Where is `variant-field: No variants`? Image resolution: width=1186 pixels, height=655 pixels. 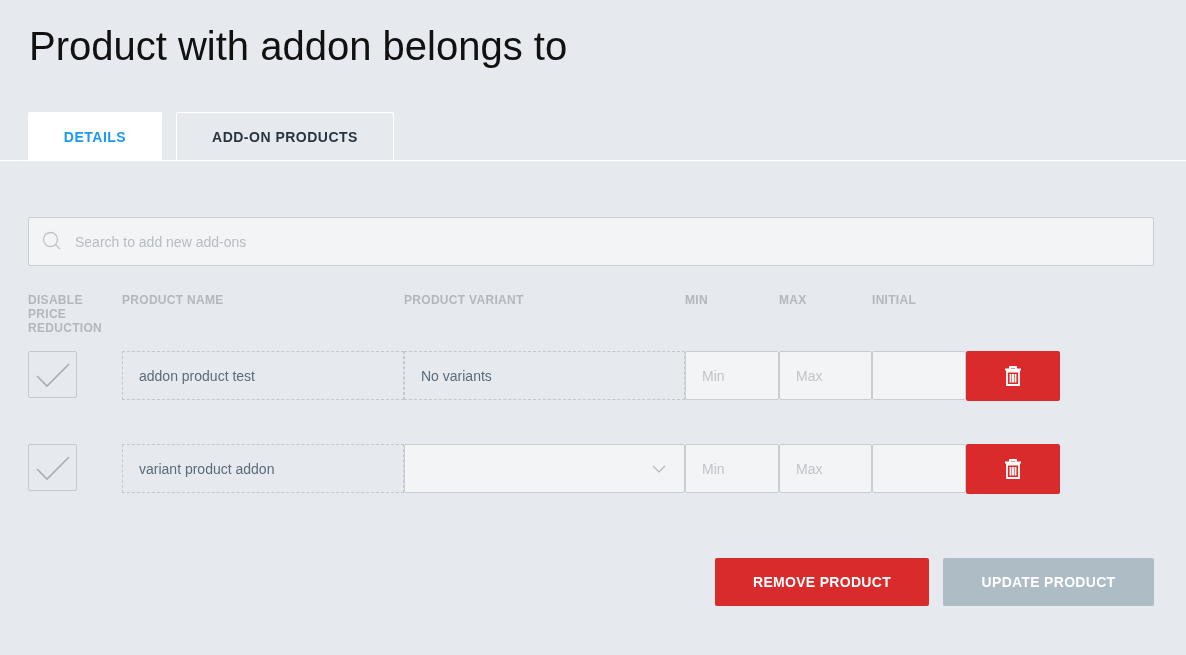 variant-field: No variants is located at coordinates (544, 375).